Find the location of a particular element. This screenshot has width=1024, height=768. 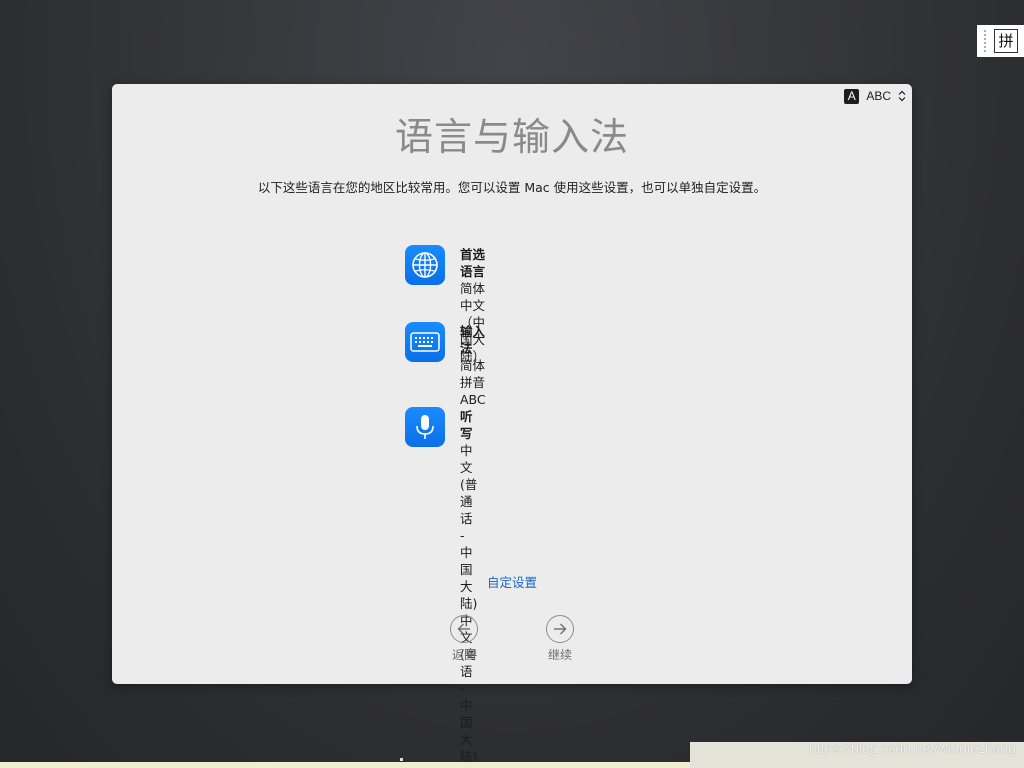

back-button: 返回 is located at coordinates (464, 639).